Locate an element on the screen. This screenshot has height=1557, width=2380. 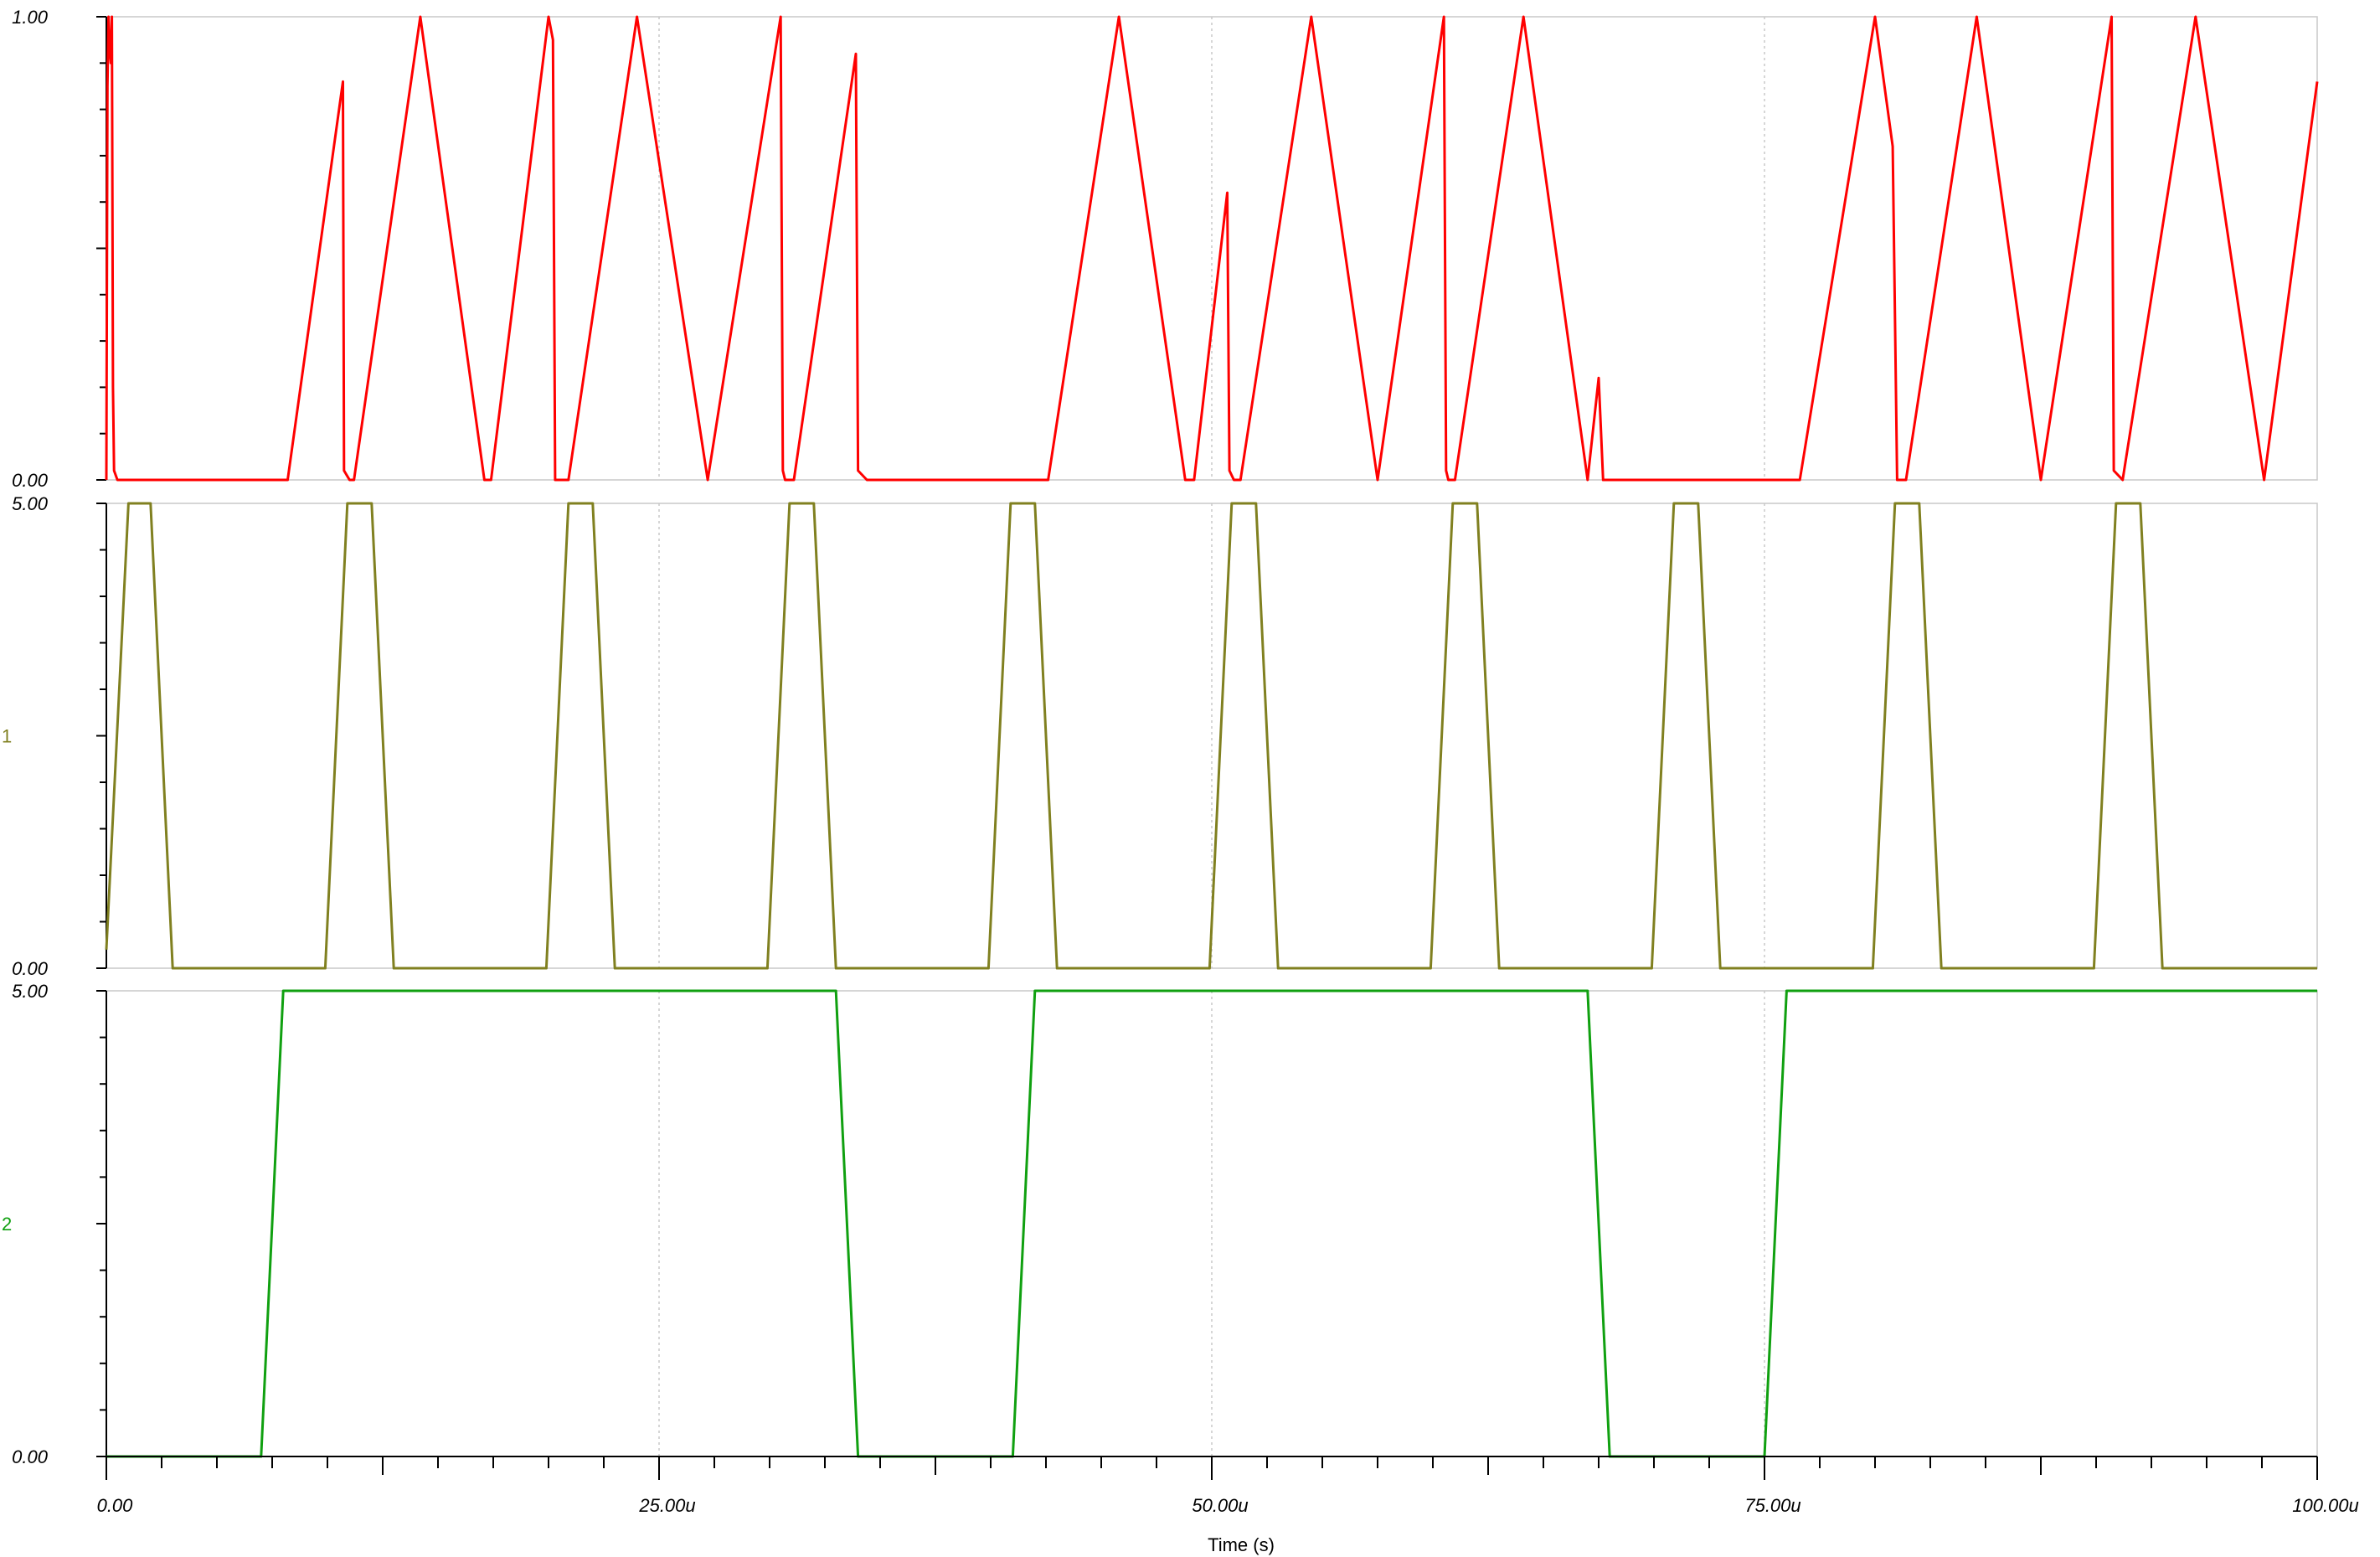
x-tick-label-1: 25.00u is located at coordinates (666, 1505).